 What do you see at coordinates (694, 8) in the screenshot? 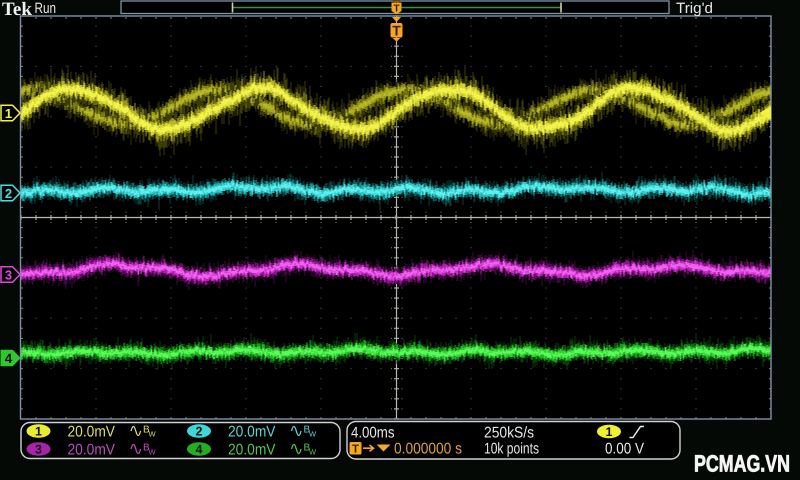
I see `svg-text: Trig'd` at bounding box center [694, 8].